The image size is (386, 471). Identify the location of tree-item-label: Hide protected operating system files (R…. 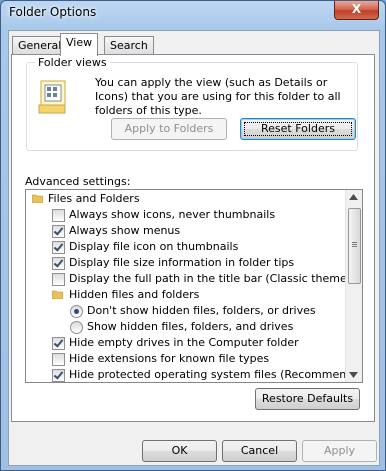
(216, 374).